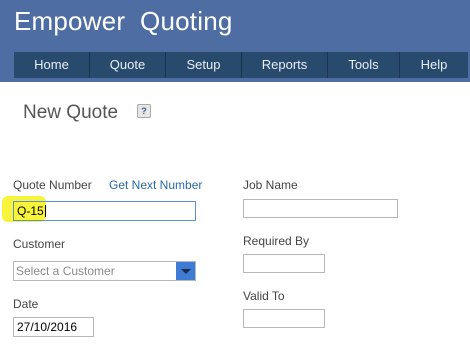  I want to click on nav-item-home: Home, so click(52, 65).